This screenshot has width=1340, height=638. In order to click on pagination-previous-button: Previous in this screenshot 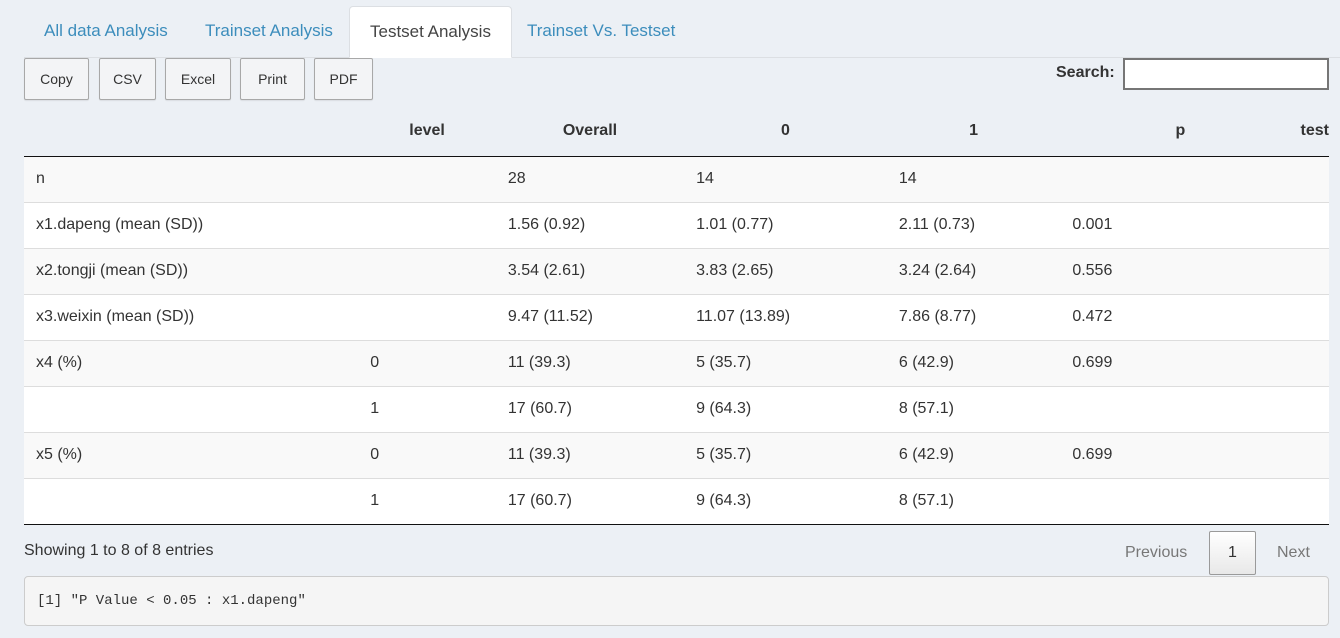, I will do `click(1156, 553)`.